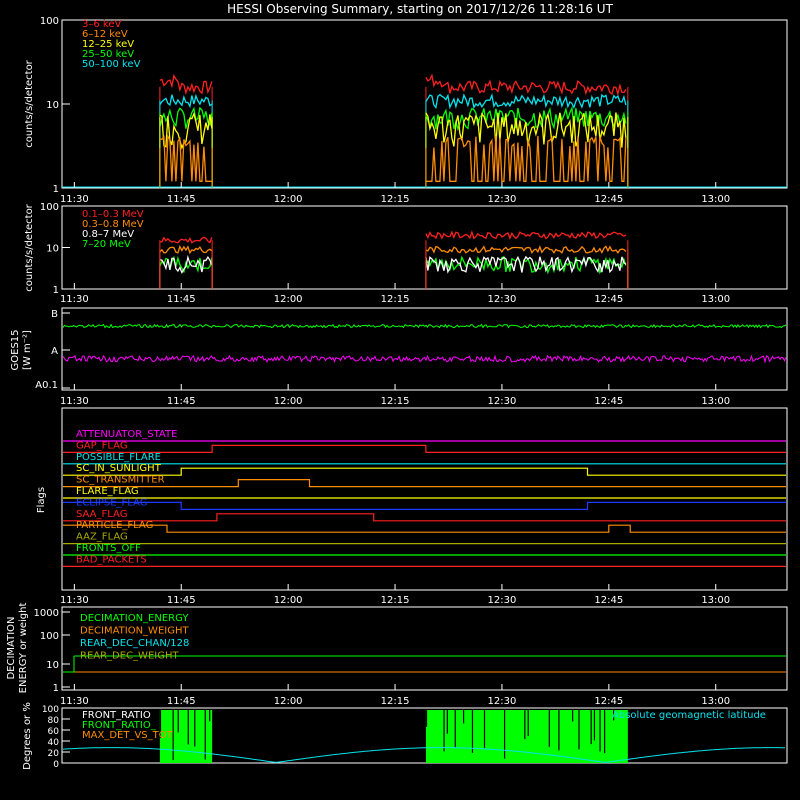 The height and width of the screenshot is (800, 800). I want to click on y-tick-label: 80, so click(54, 721).